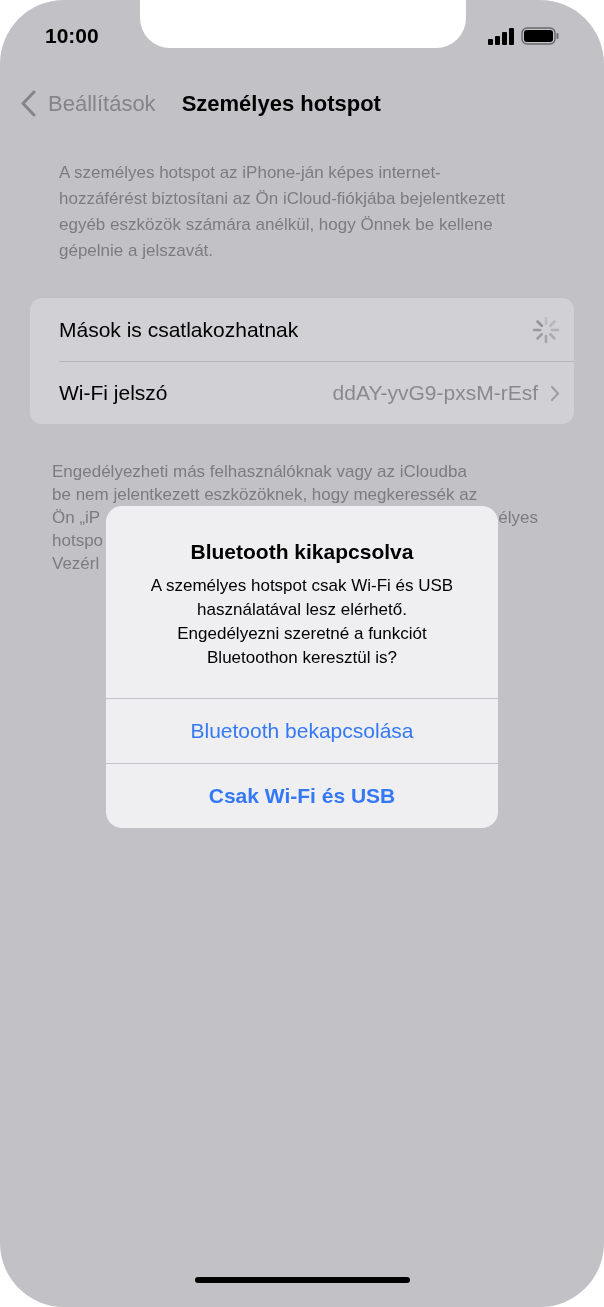  What do you see at coordinates (76, 517) in the screenshot?
I see `footer-text: Ön „iP` at bounding box center [76, 517].